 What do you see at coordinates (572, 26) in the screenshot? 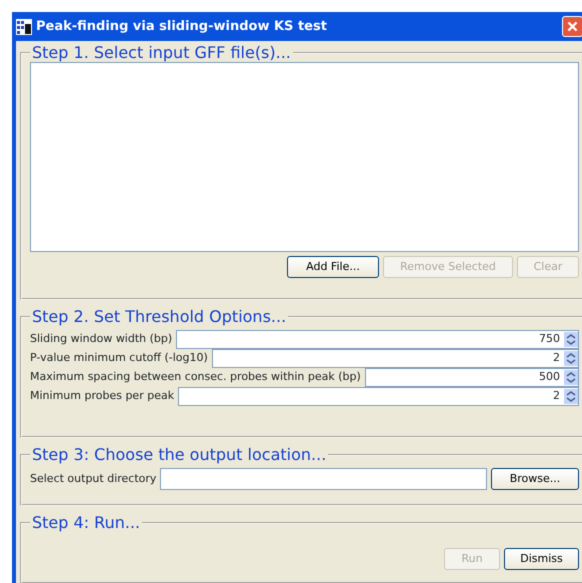
I see `close-icon` at bounding box center [572, 26].